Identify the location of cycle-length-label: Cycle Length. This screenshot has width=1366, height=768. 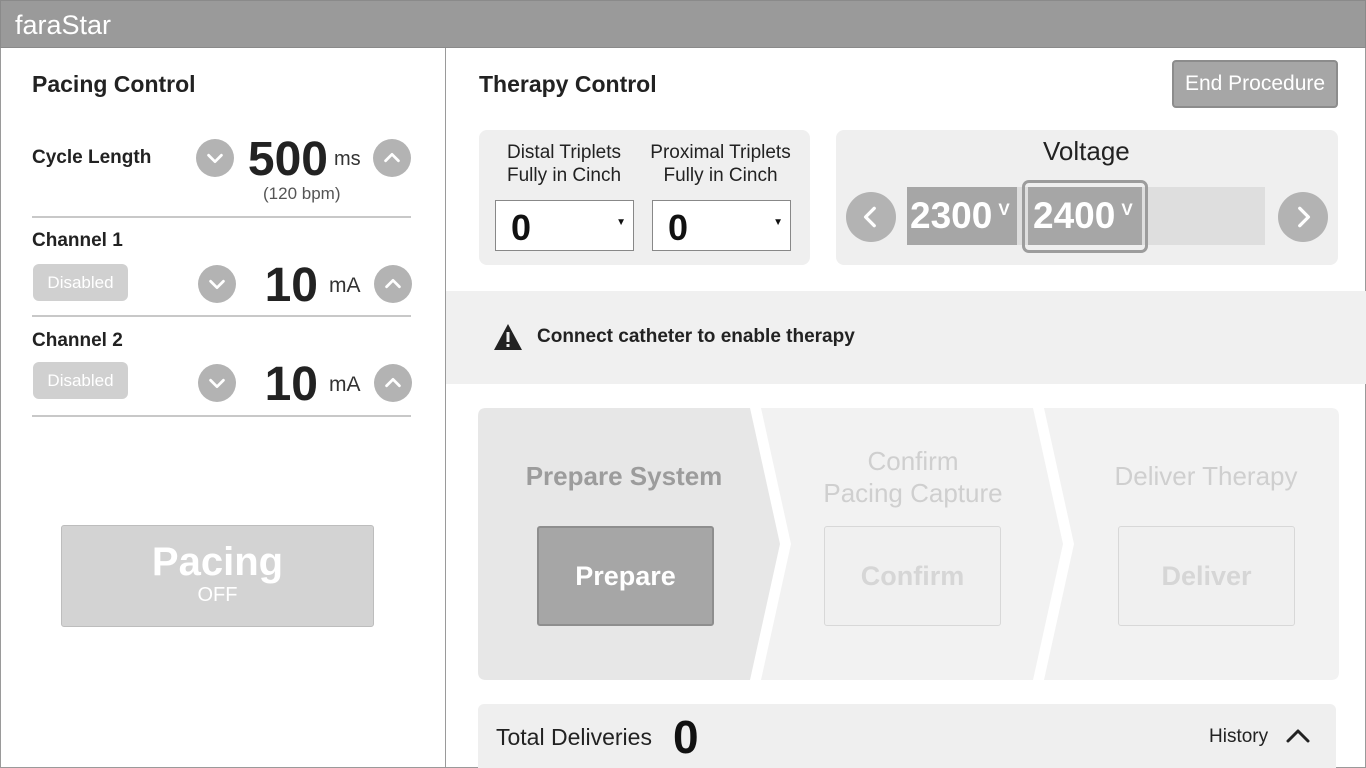
(92, 157).